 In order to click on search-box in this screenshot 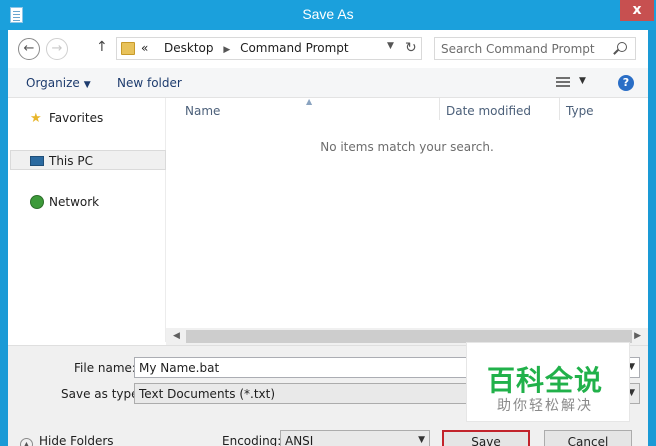, I will do `click(535, 48)`.